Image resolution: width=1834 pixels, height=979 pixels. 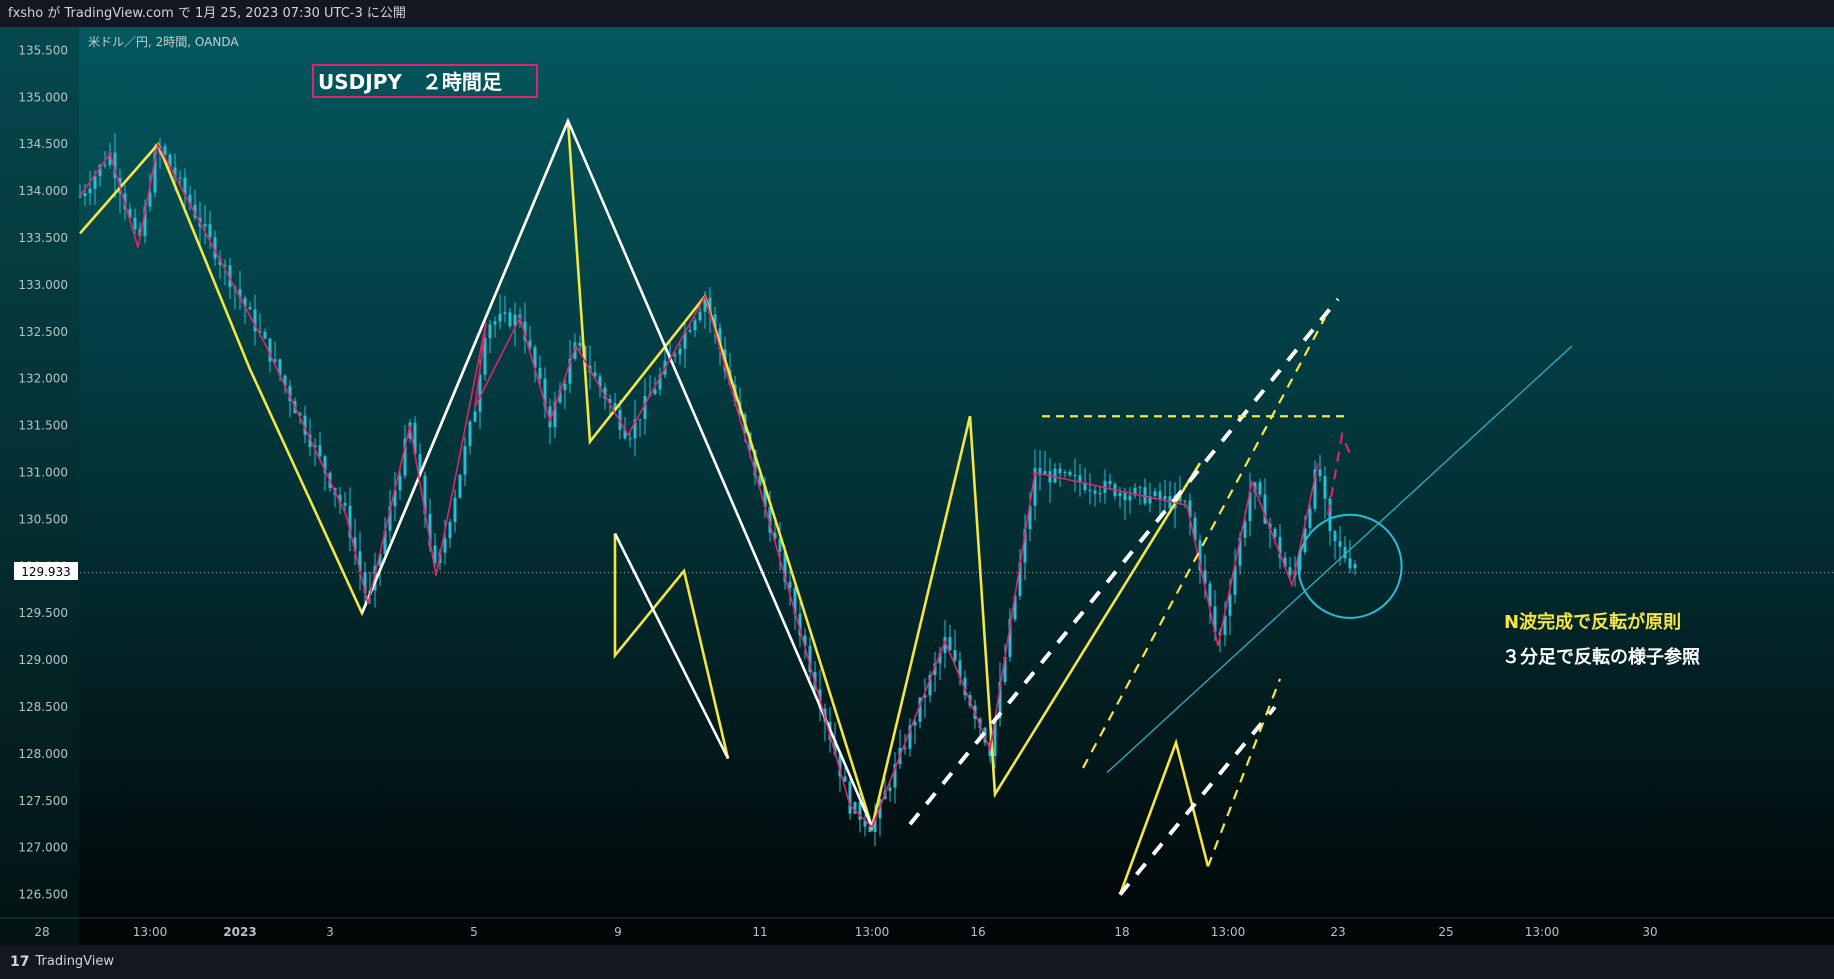 I want to click on y-tick-4: 133.500, so click(x=43, y=238).